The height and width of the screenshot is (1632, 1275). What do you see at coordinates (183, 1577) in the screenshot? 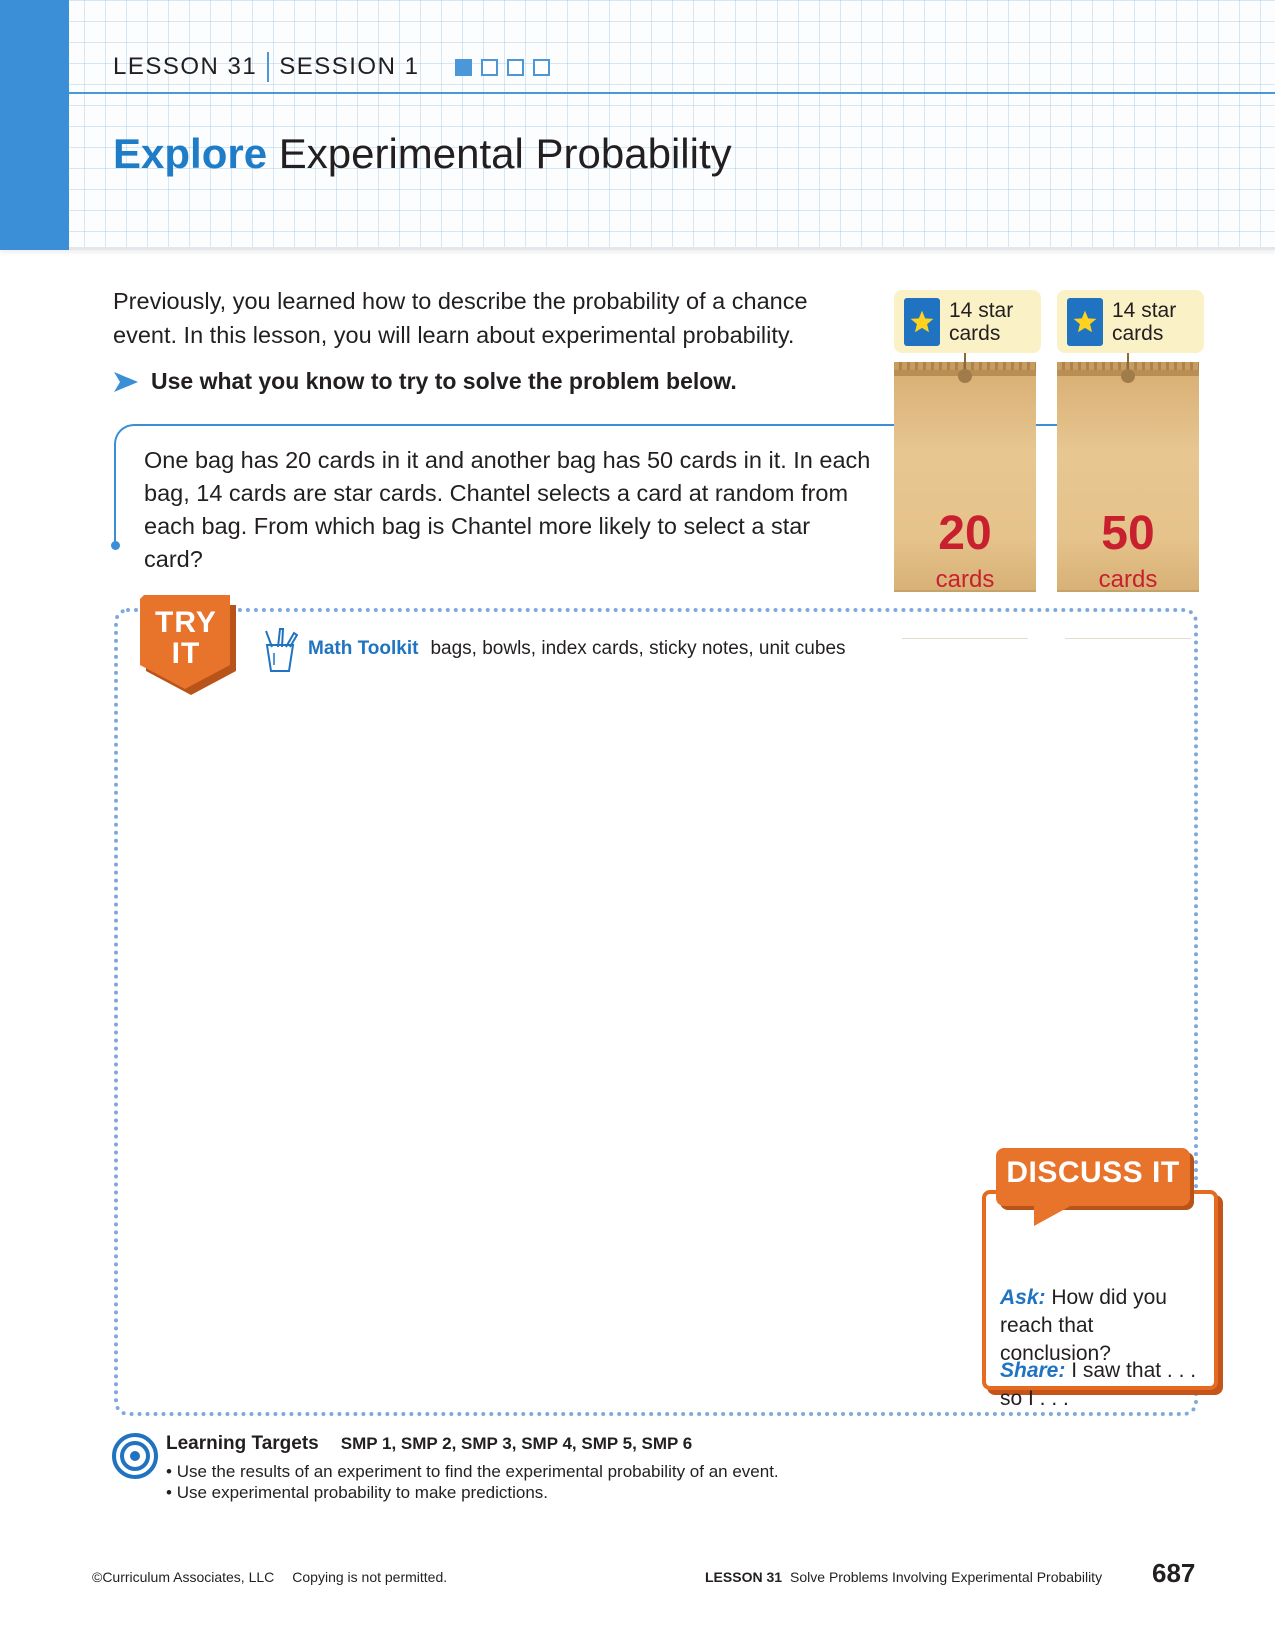
I see `copyright: ©Curriculum Associates, LLC` at bounding box center [183, 1577].